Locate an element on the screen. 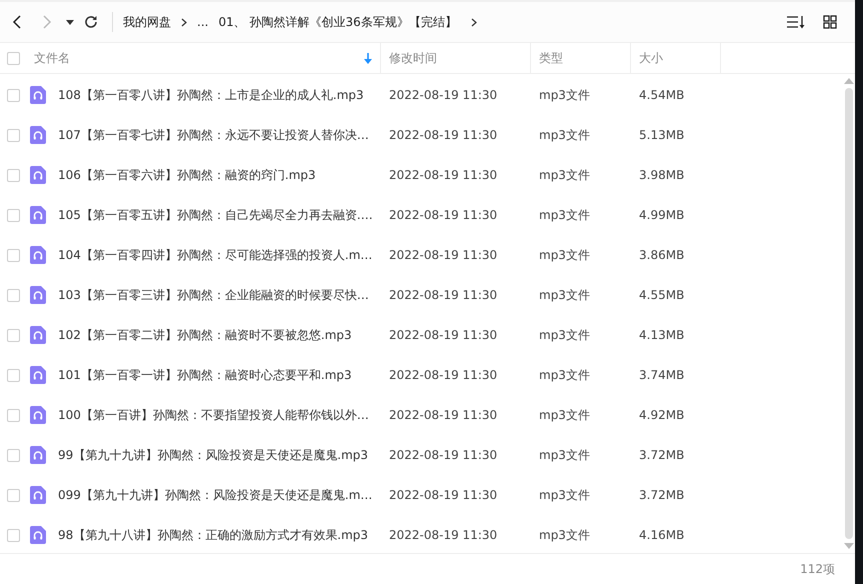 This screenshot has height=584, width=863. item-count: 112项 is located at coordinates (817, 569).